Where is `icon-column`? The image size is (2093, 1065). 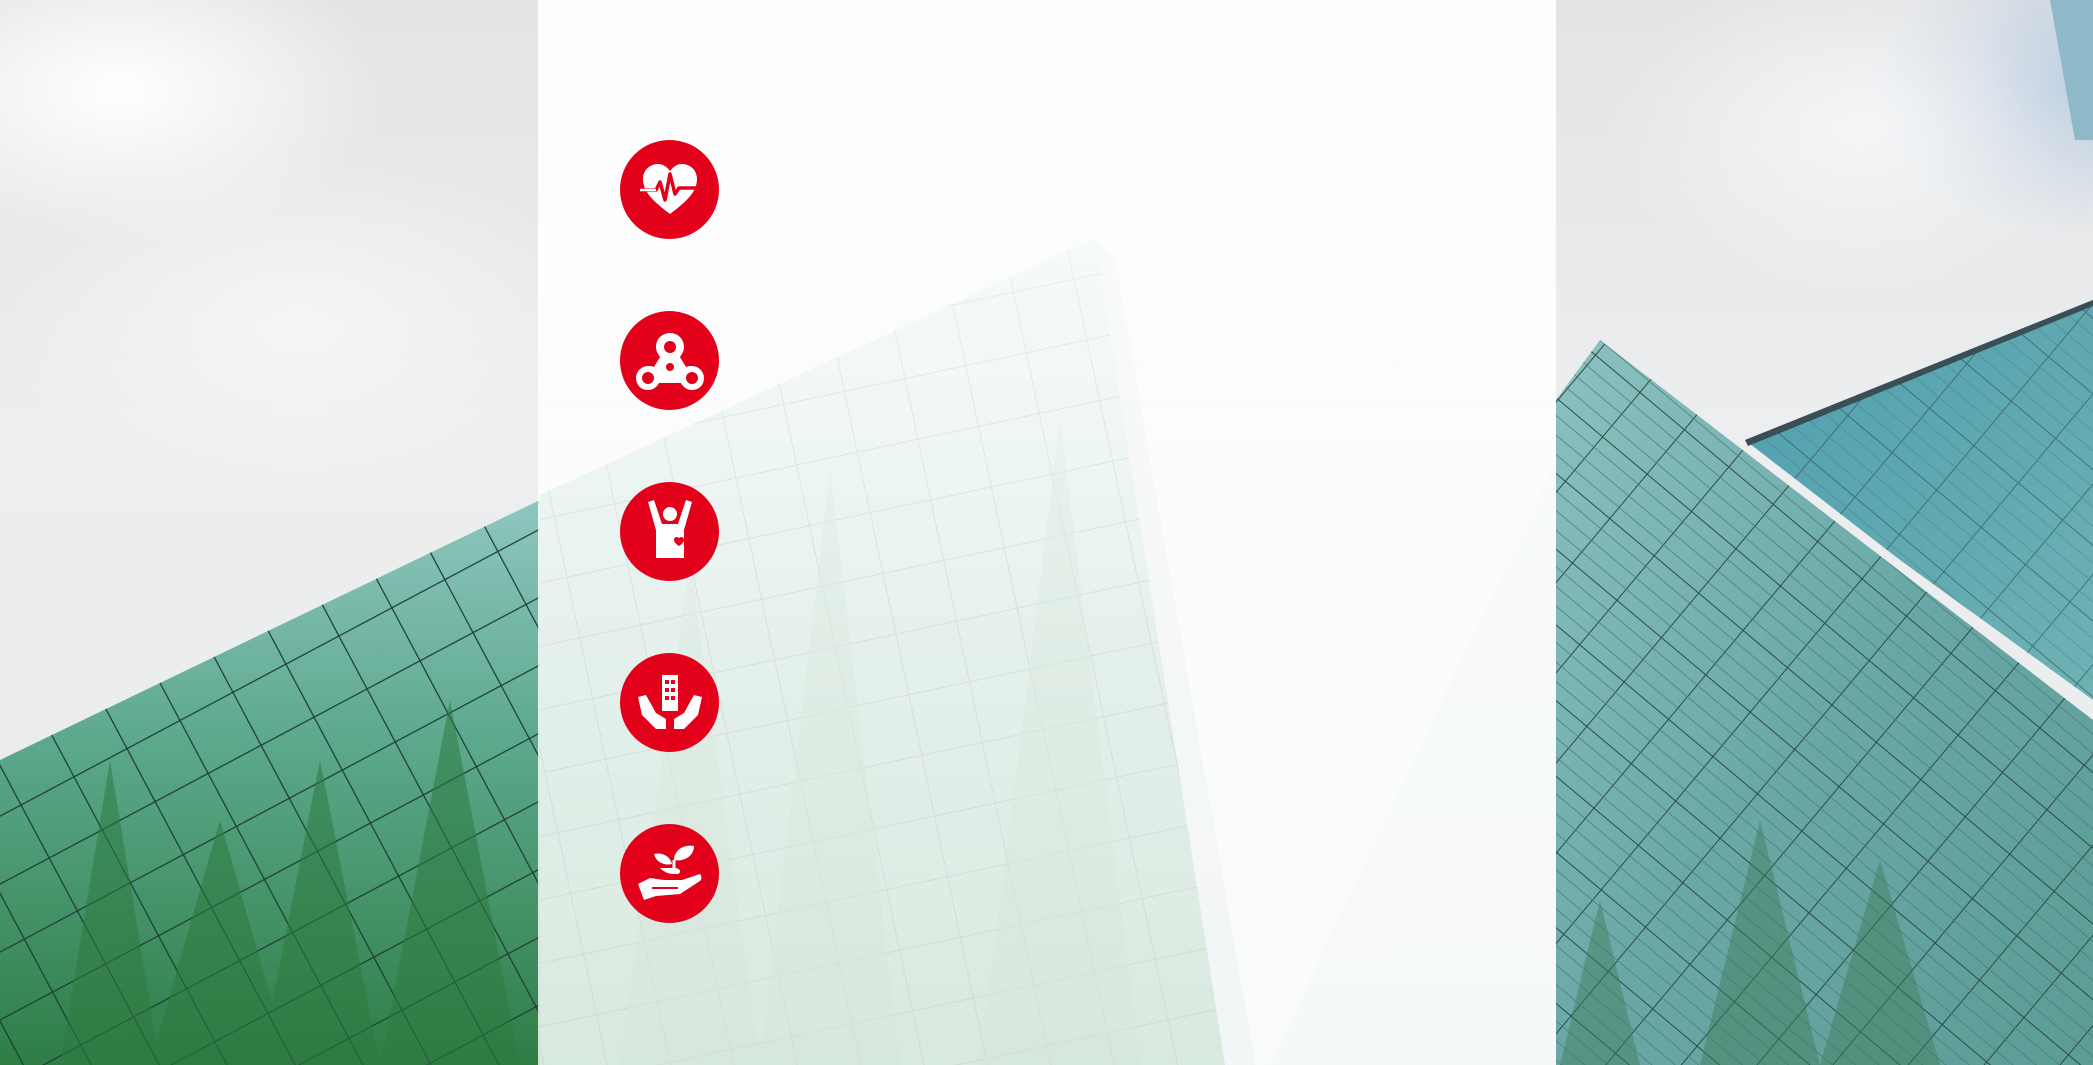 icon-column is located at coordinates (670, 567).